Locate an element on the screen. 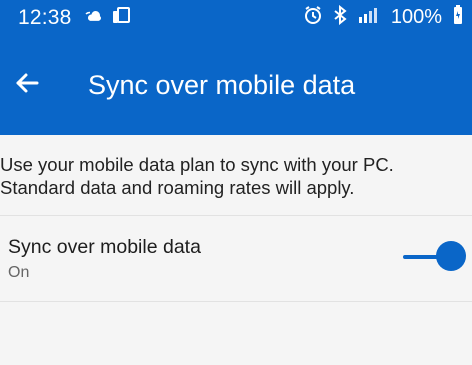 The image size is (472, 365). sync-toggle is located at coordinates (435, 257).